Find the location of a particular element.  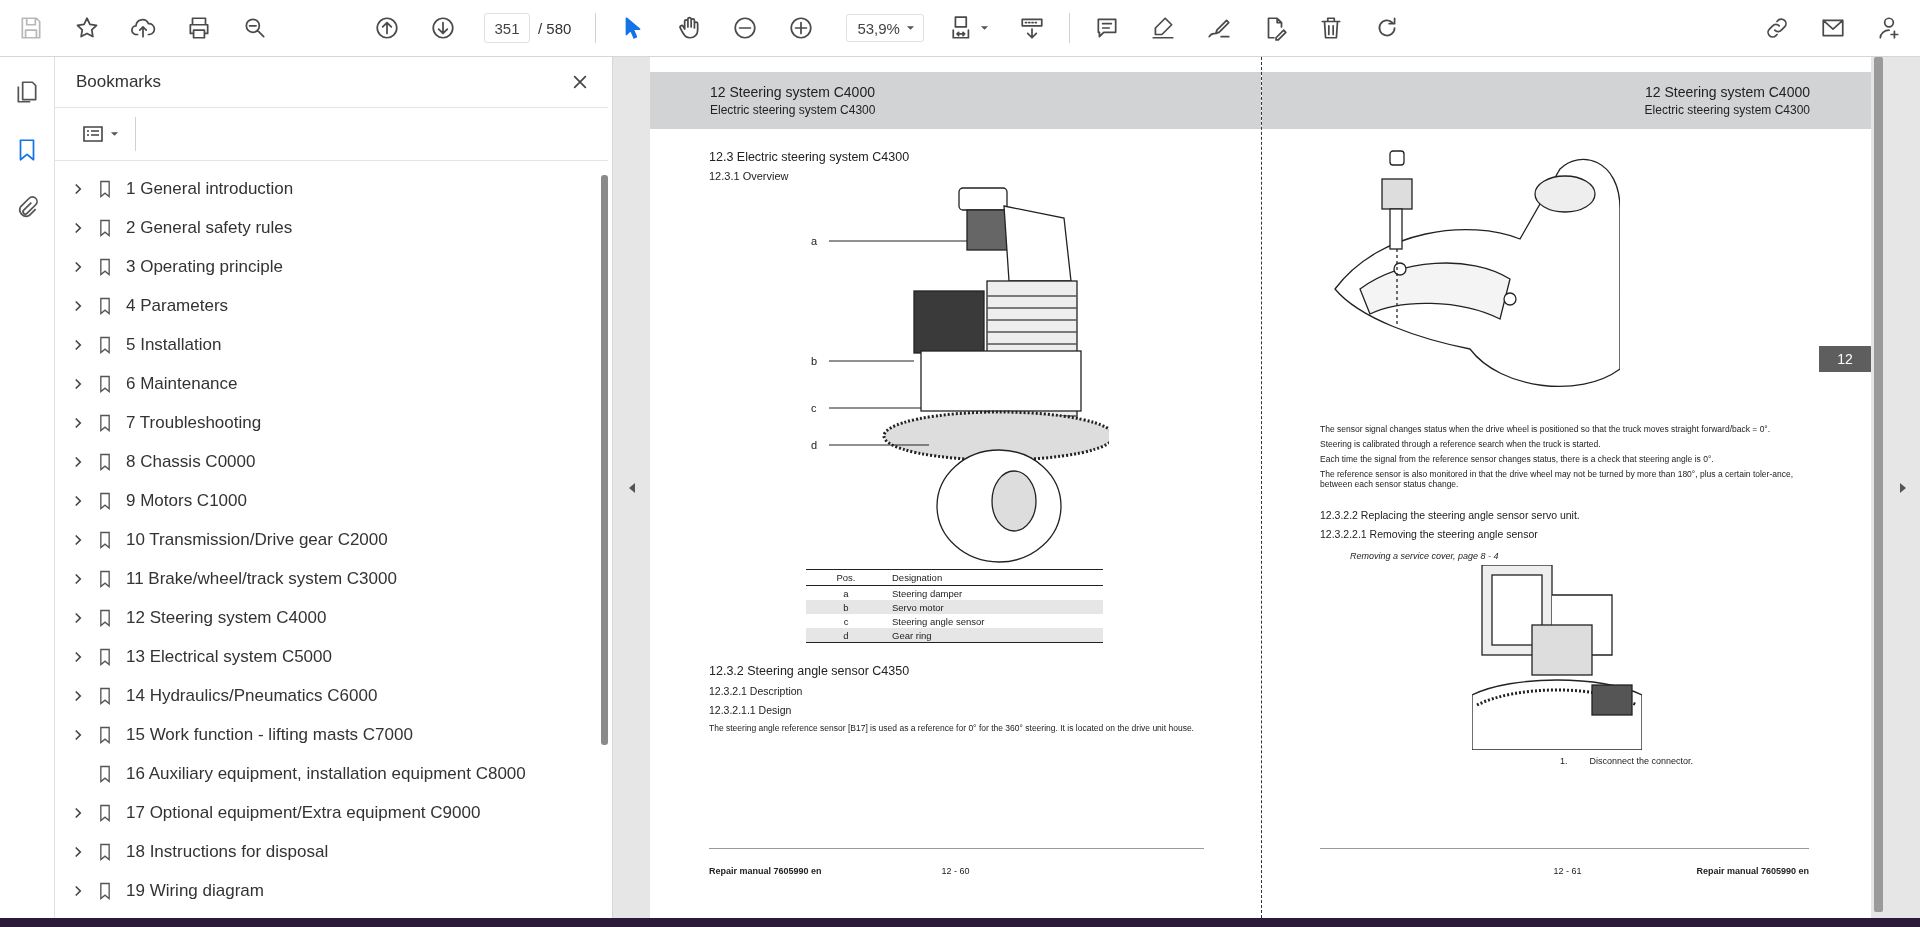

bookmark-item: 17 Optional equipment/Extra equipment C9000 is located at coordinates (303, 812).